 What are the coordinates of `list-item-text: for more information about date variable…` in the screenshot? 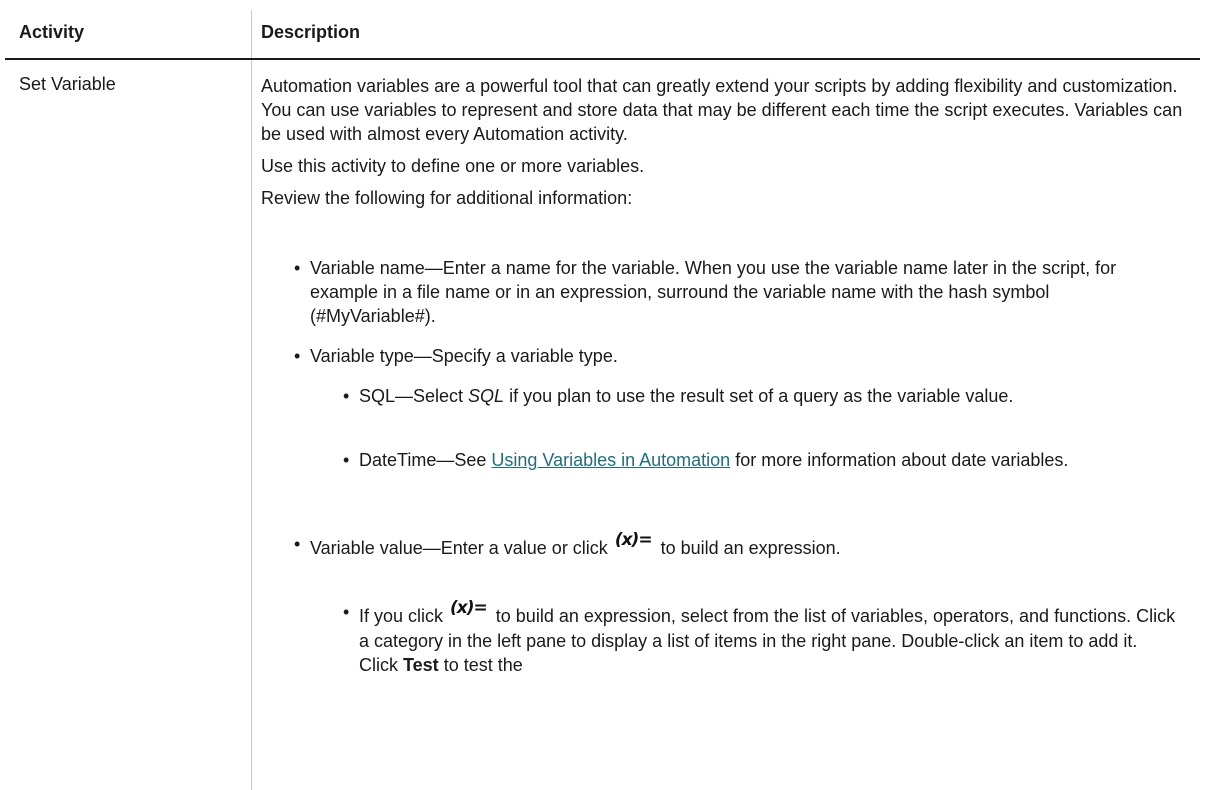 It's located at (899, 460).